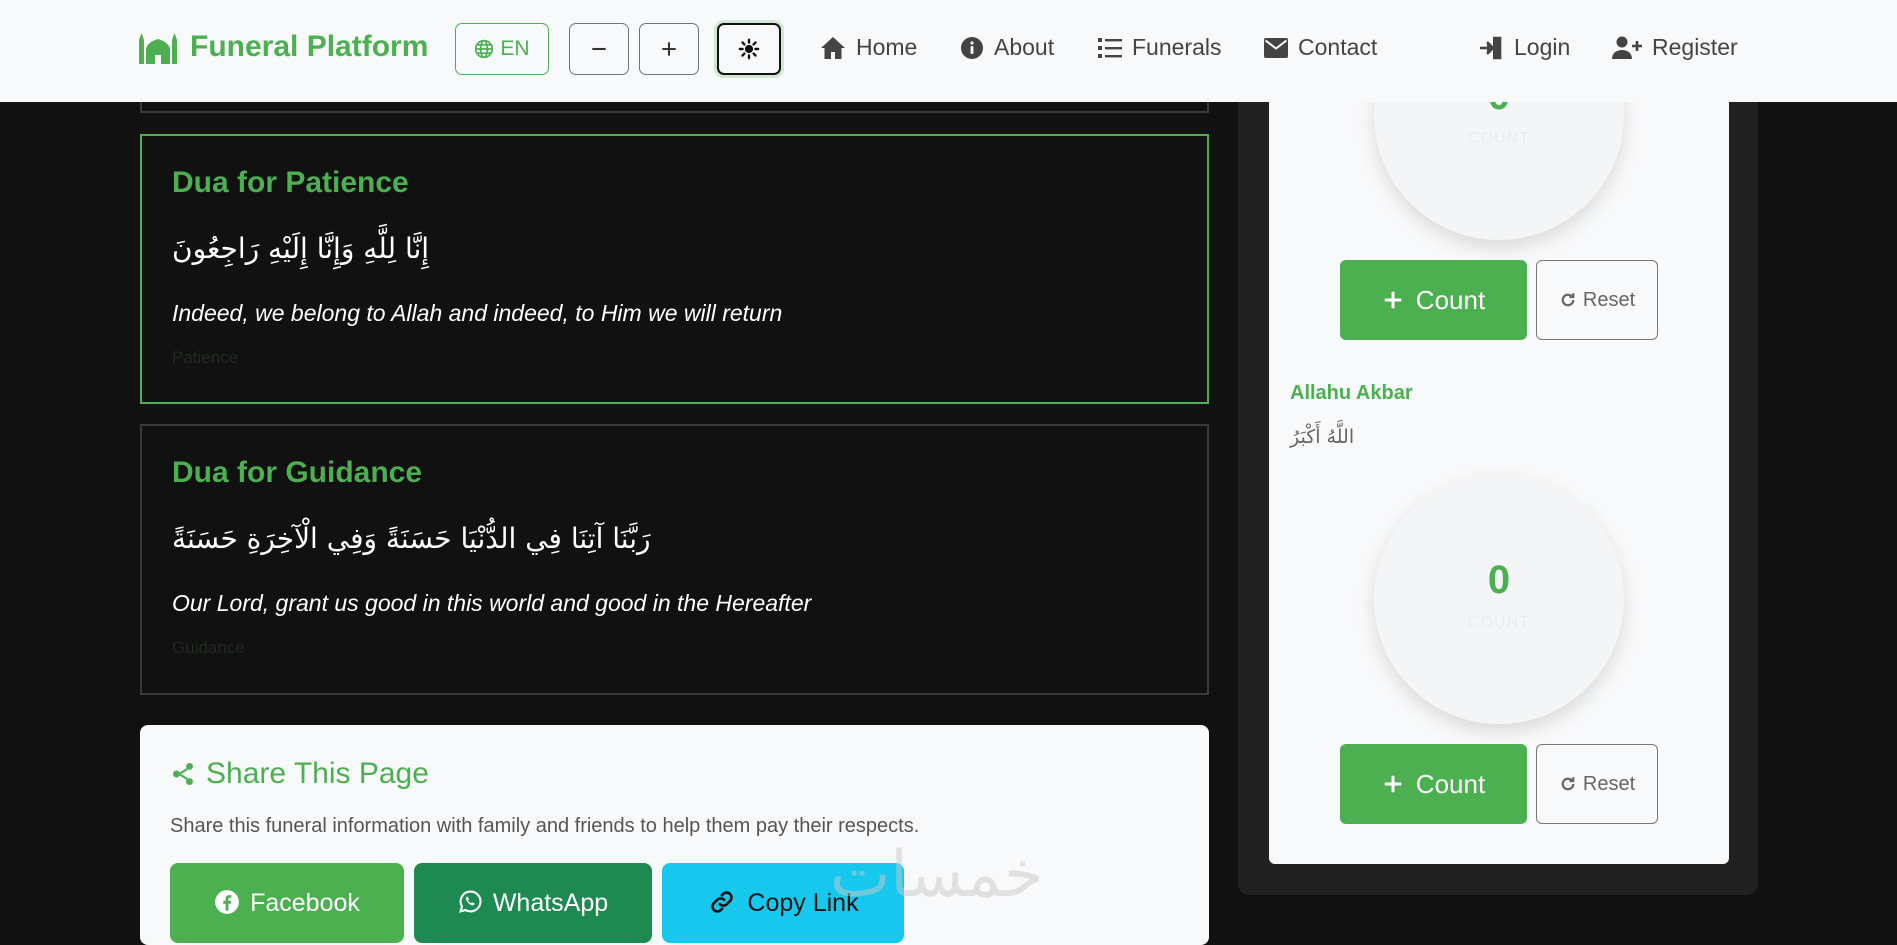 The height and width of the screenshot is (945, 1897). Describe the element at coordinates (1491, 47) in the screenshot. I see `sign-in-icon` at that location.